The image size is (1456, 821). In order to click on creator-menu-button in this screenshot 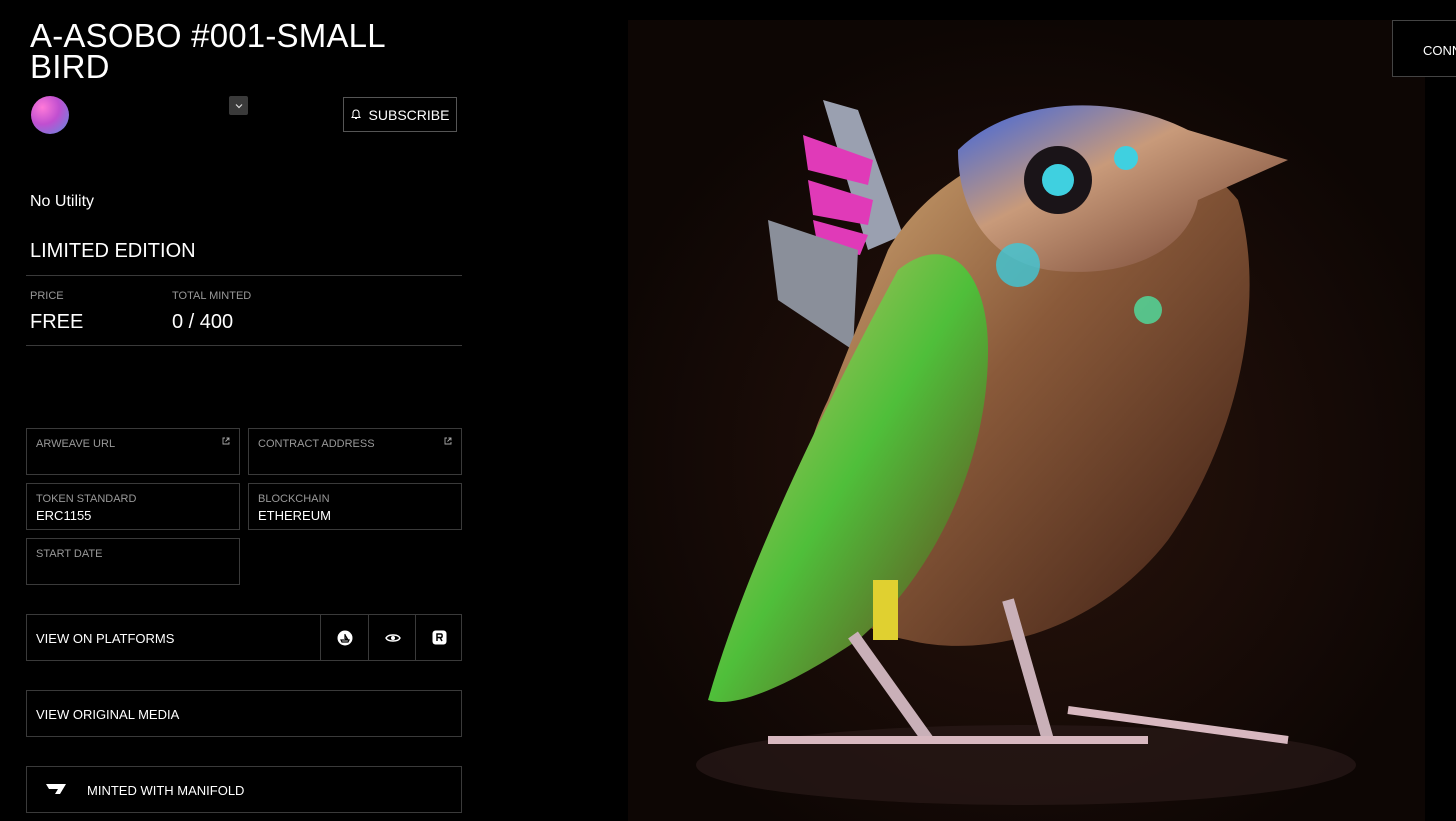, I will do `click(238, 105)`.